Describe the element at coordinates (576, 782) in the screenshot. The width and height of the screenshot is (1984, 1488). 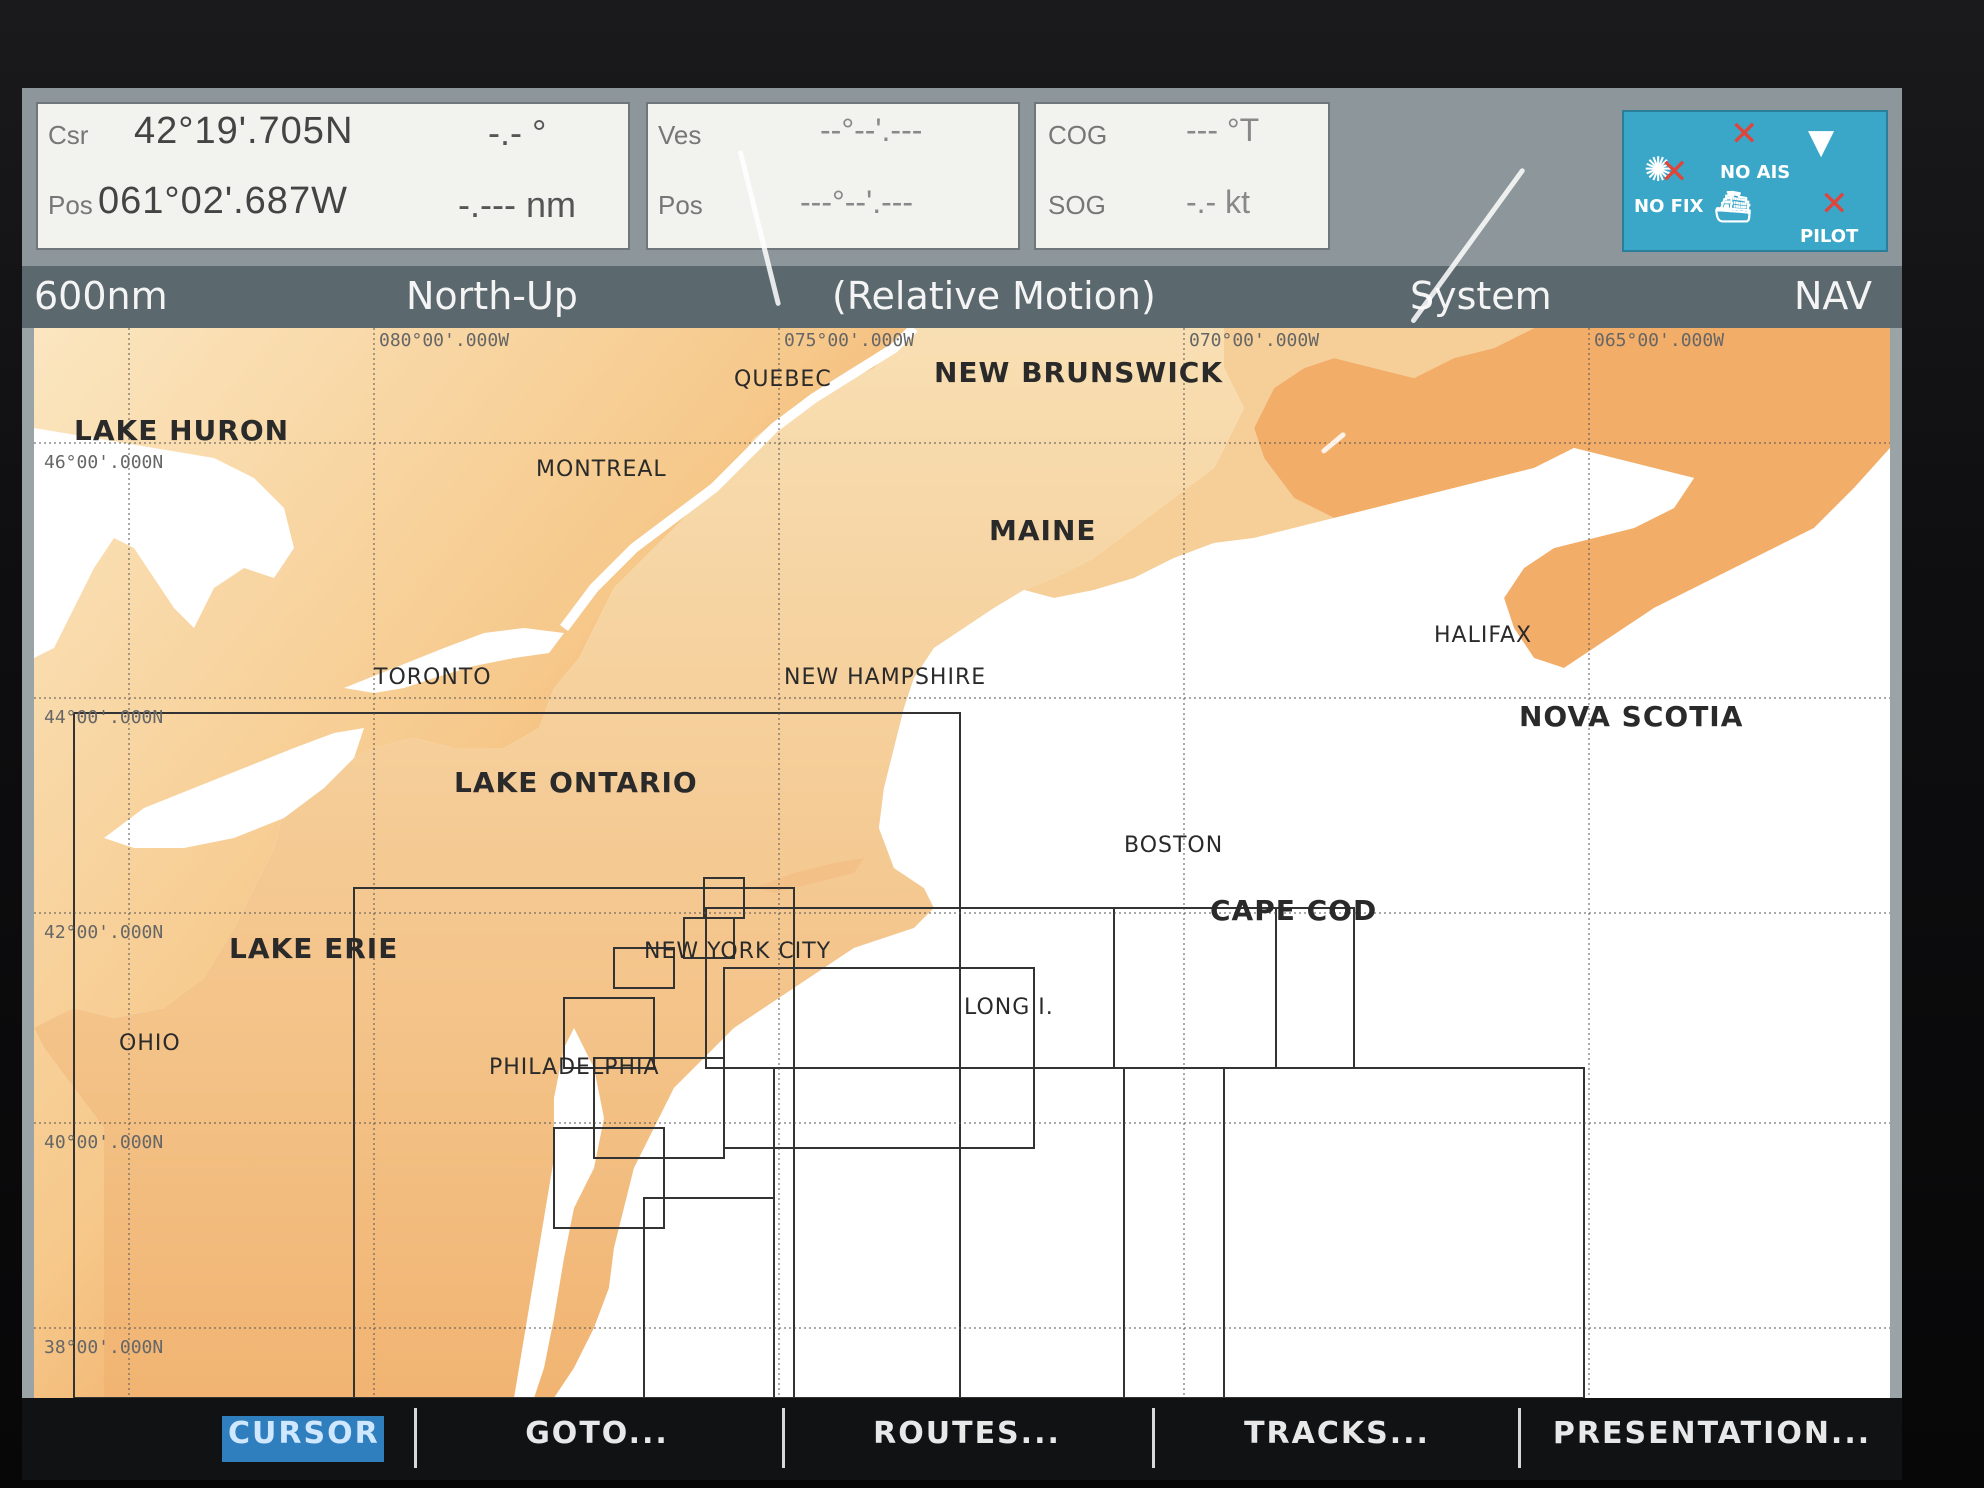
I see `place-lake-ontario: LAKE ONTARIO` at that location.